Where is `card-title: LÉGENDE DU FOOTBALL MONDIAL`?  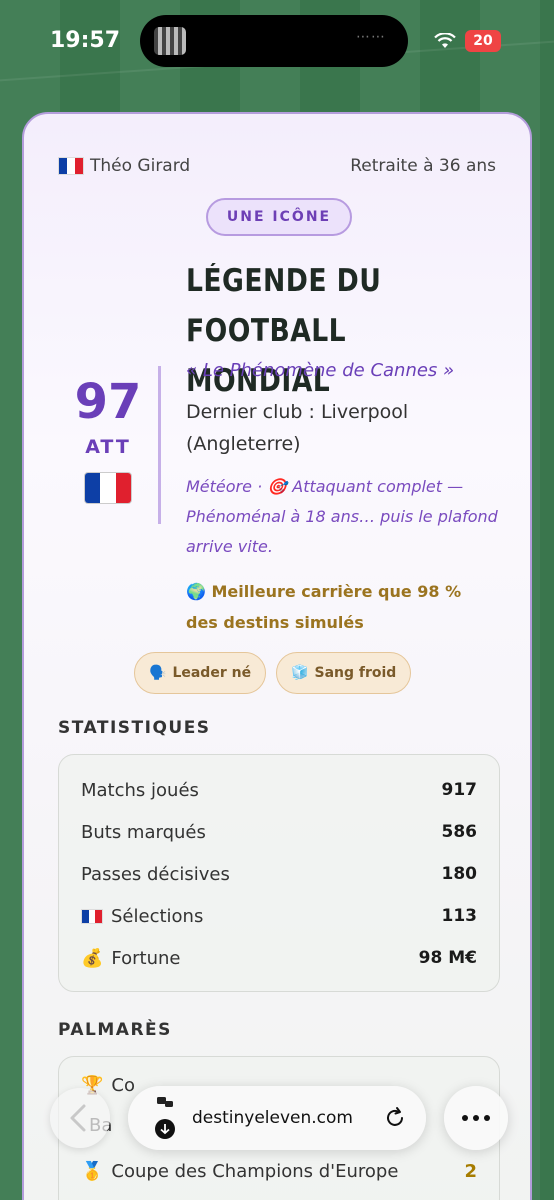
card-title: LÉGENDE DU FOOTBALL MONDIAL is located at coordinates (284, 331).